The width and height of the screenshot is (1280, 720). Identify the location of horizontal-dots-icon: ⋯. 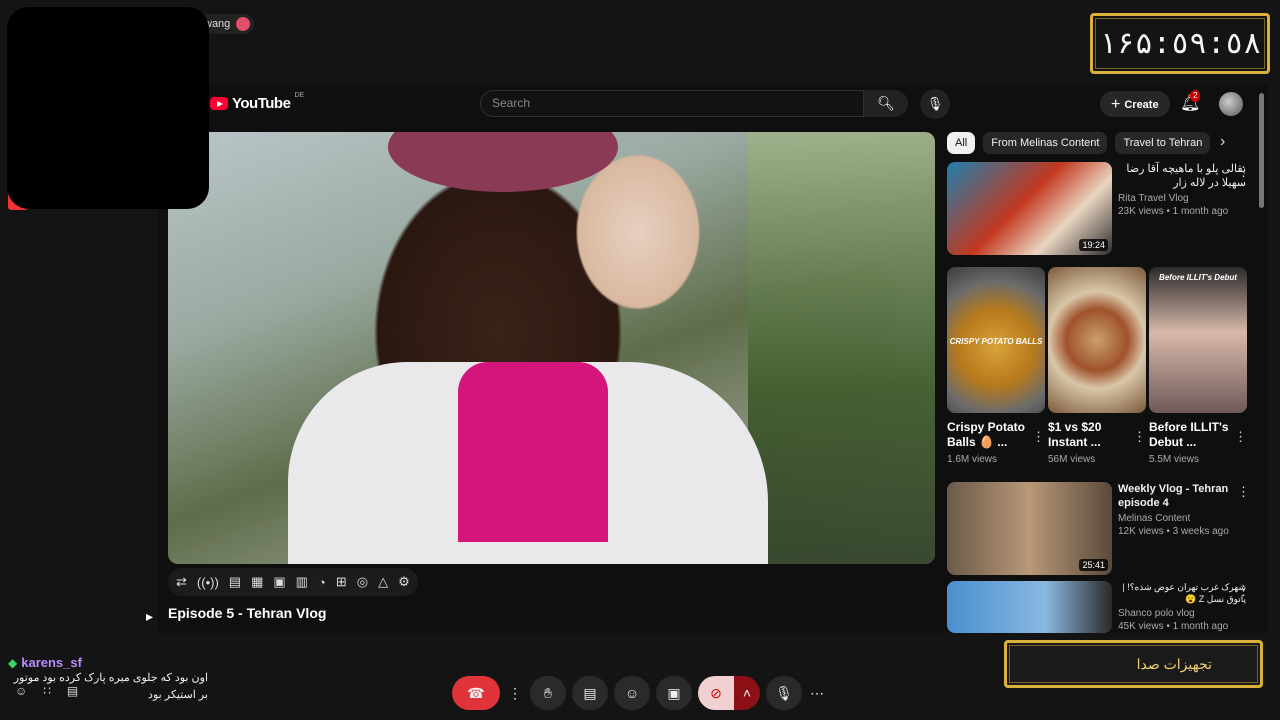
(817, 692).